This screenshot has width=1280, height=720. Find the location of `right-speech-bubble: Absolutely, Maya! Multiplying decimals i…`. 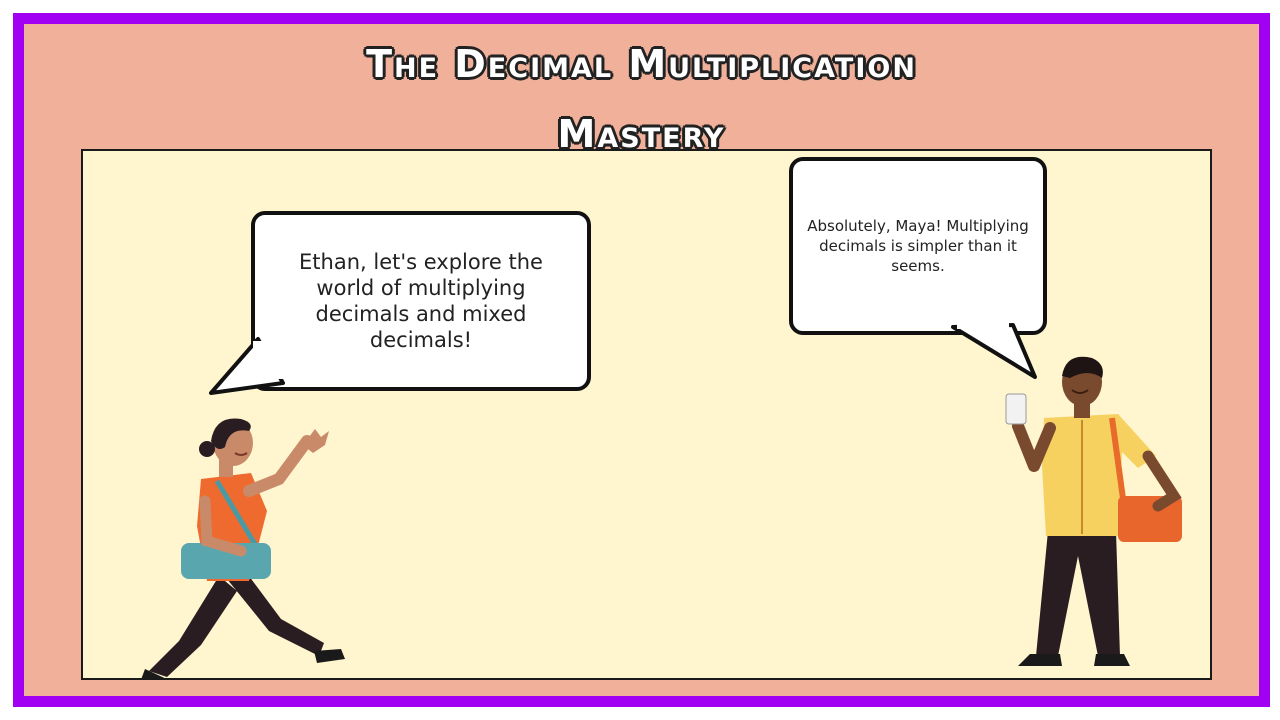

right-speech-bubble: Absolutely, Maya! Multiplying decimals i… is located at coordinates (918, 246).